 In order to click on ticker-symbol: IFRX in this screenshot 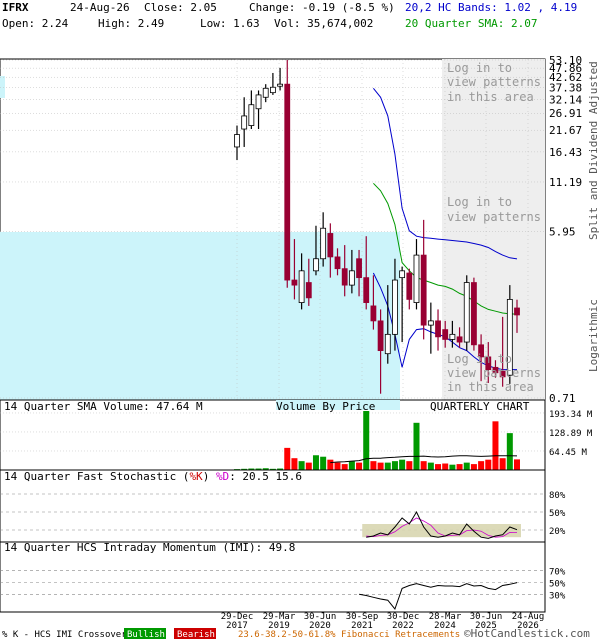, I will do `click(15, 7)`.